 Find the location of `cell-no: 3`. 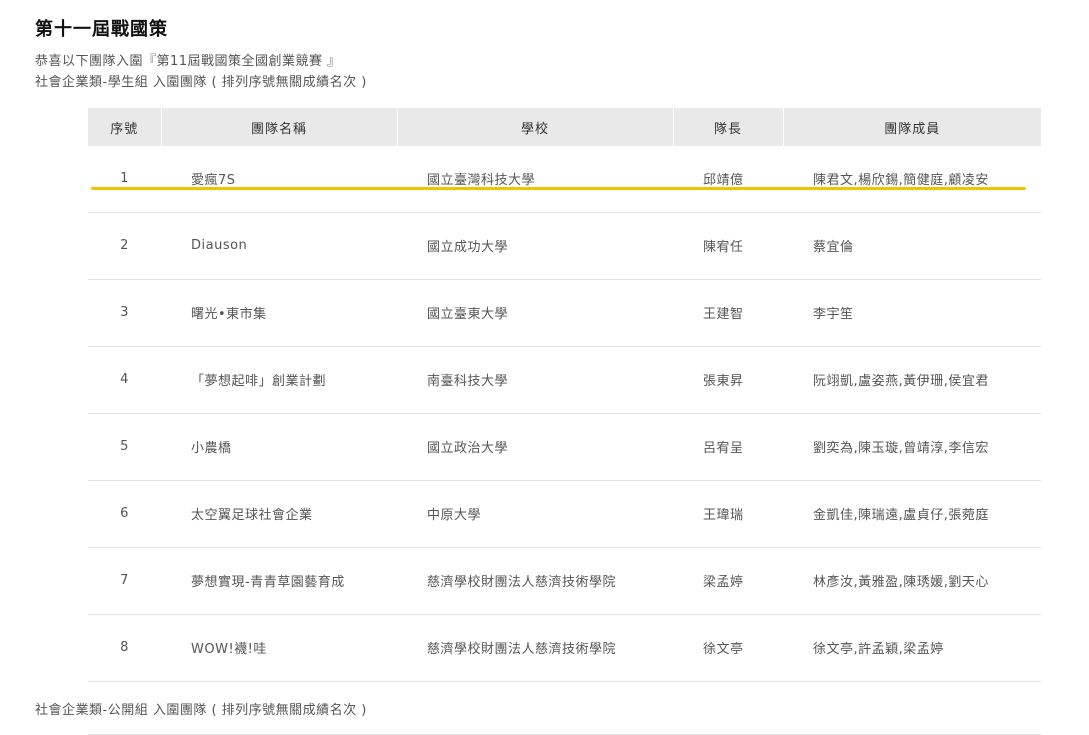

cell-no: 3 is located at coordinates (124, 312).